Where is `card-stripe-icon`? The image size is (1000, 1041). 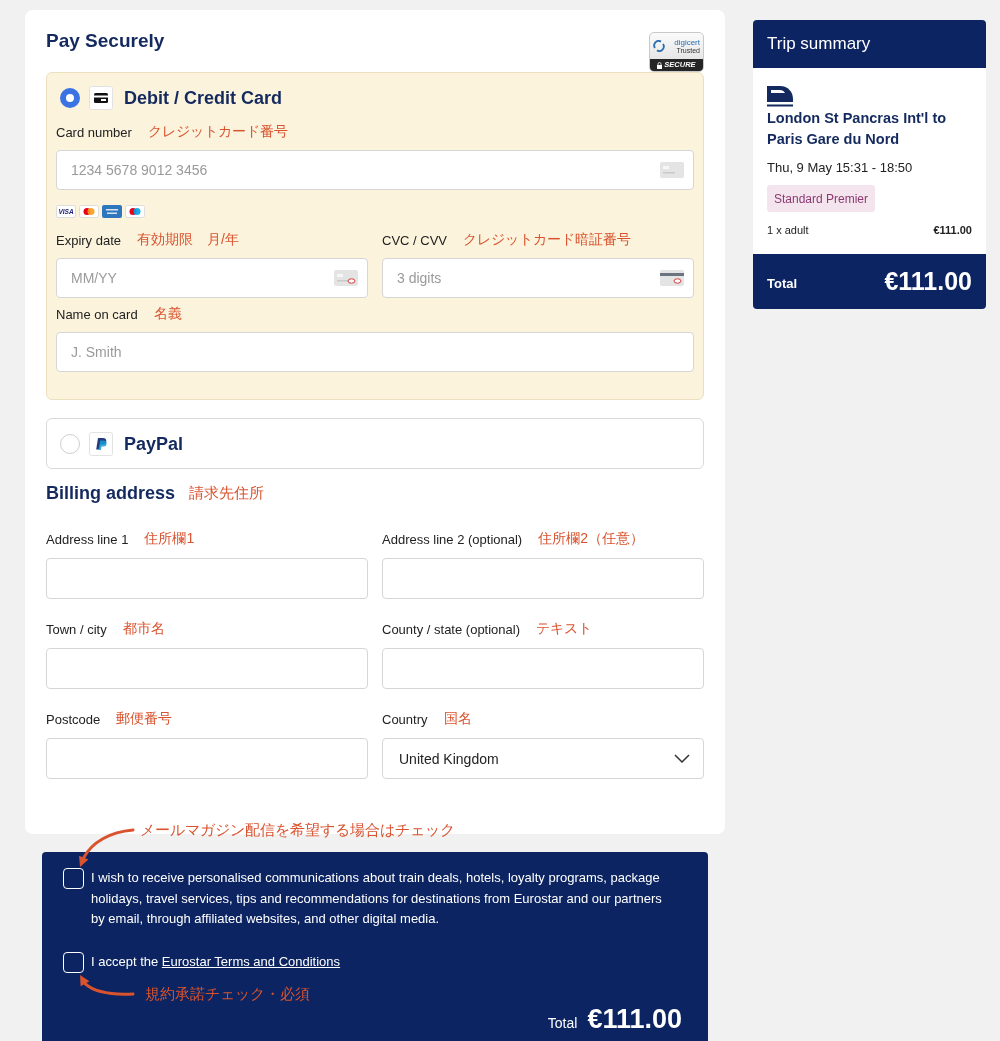
card-stripe-icon is located at coordinates (672, 278).